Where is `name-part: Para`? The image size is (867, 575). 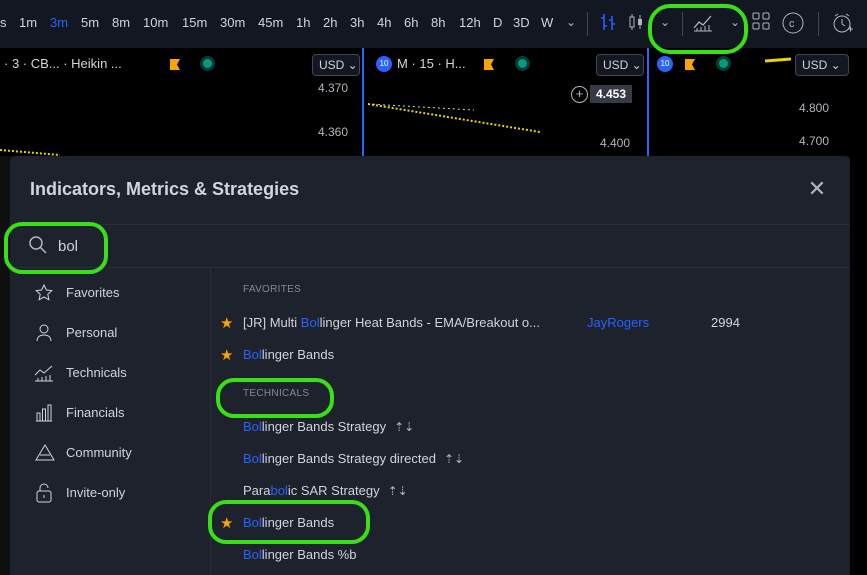
name-part: Para is located at coordinates (257, 490).